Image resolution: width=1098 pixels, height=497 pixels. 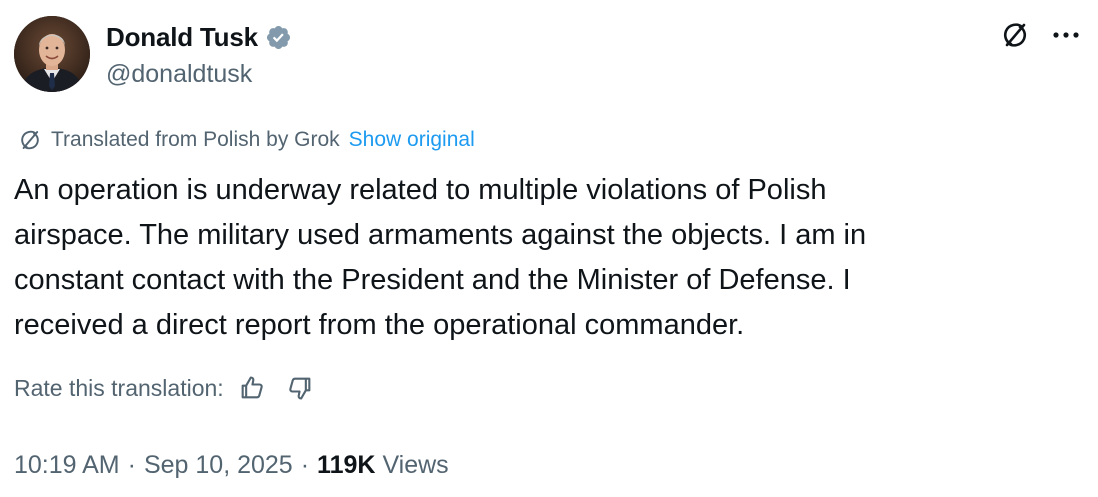 I want to click on avatar, so click(x=52, y=54).